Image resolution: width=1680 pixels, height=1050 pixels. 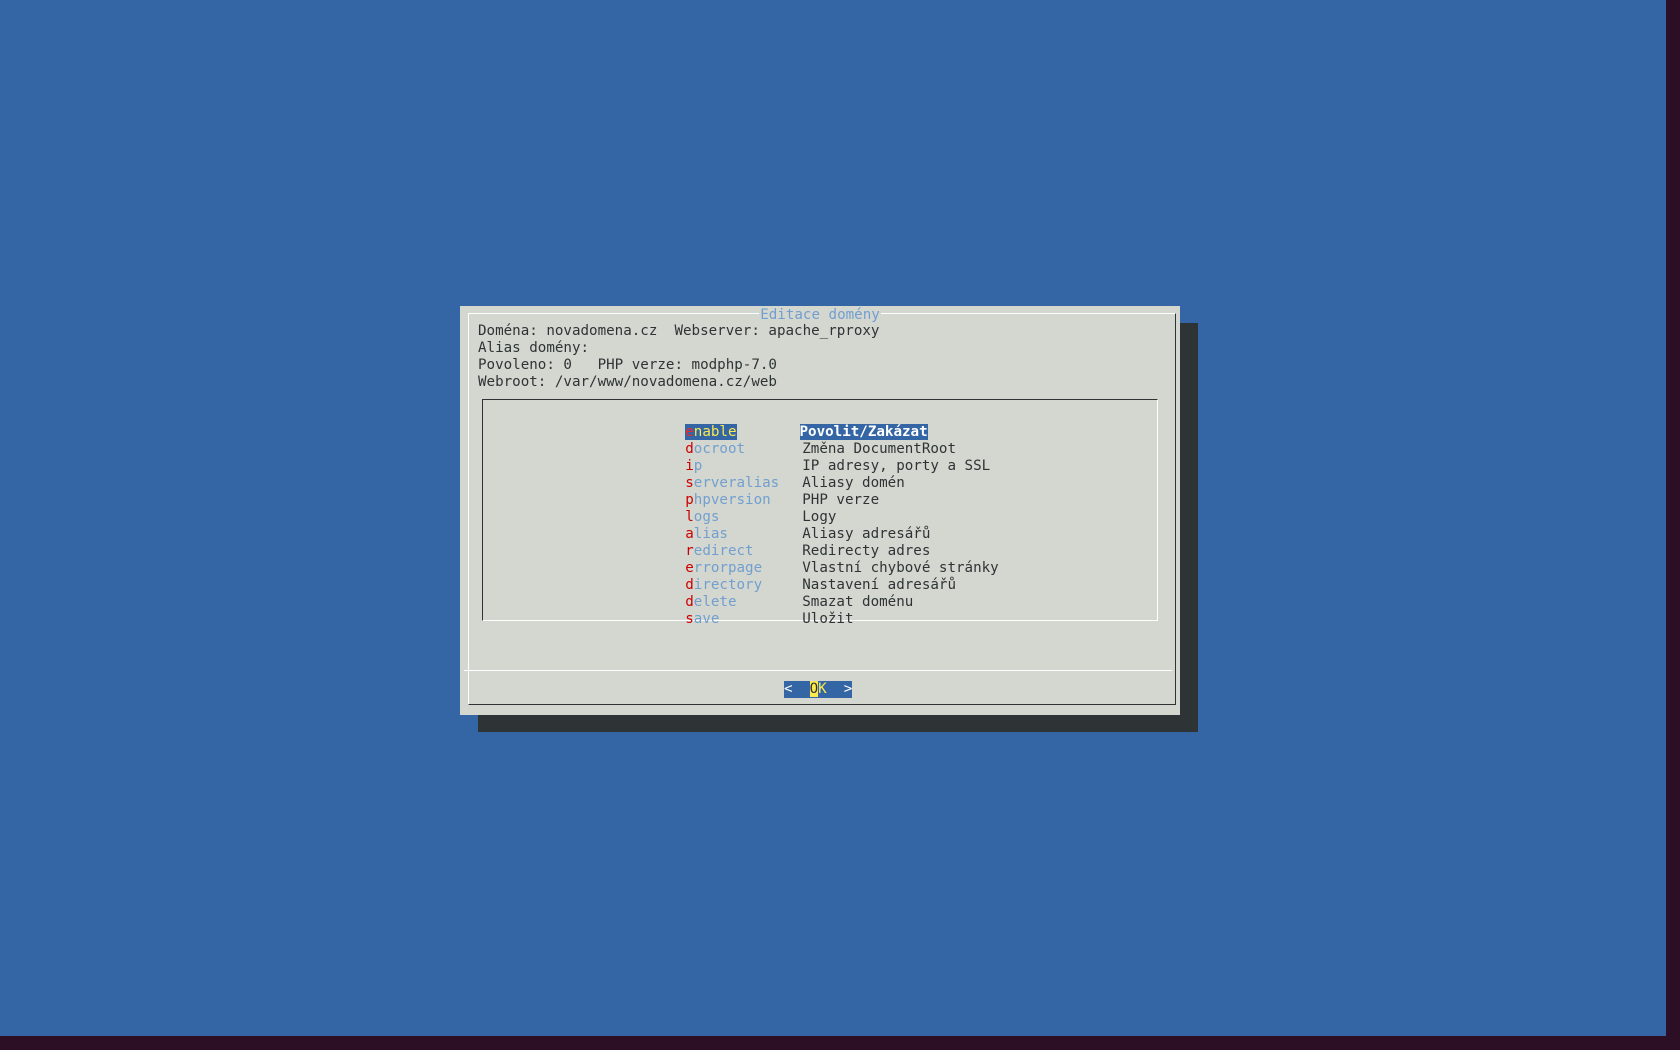 What do you see at coordinates (820, 315) in the screenshot?
I see `dialog-title: Editace domény` at bounding box center [820, 315].